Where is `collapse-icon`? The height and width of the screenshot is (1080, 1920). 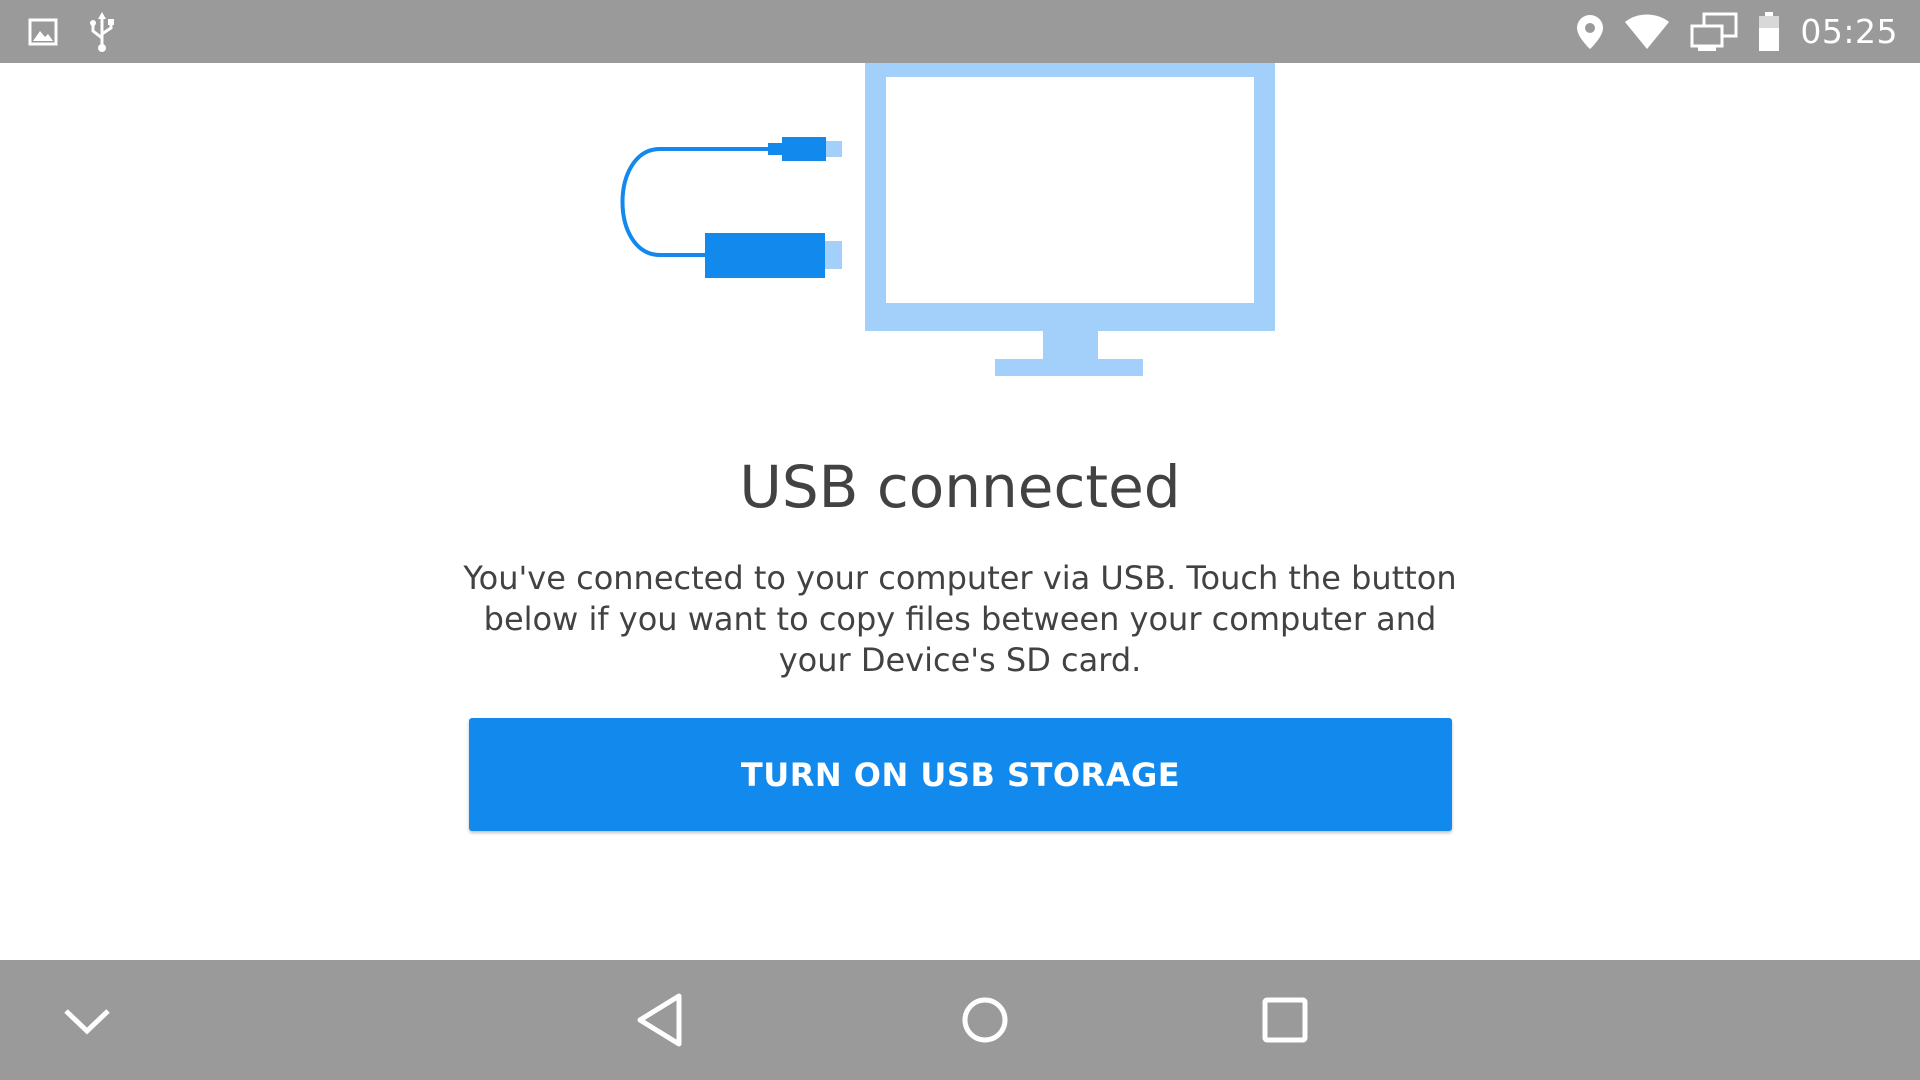 collapse-icon is located at coordinates (87, 1022).